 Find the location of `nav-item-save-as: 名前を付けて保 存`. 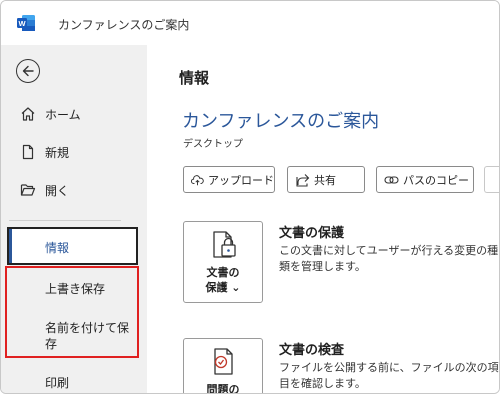

nav-item-save-as: 名前を付けて保 存 is located at coordinates (87, 336).